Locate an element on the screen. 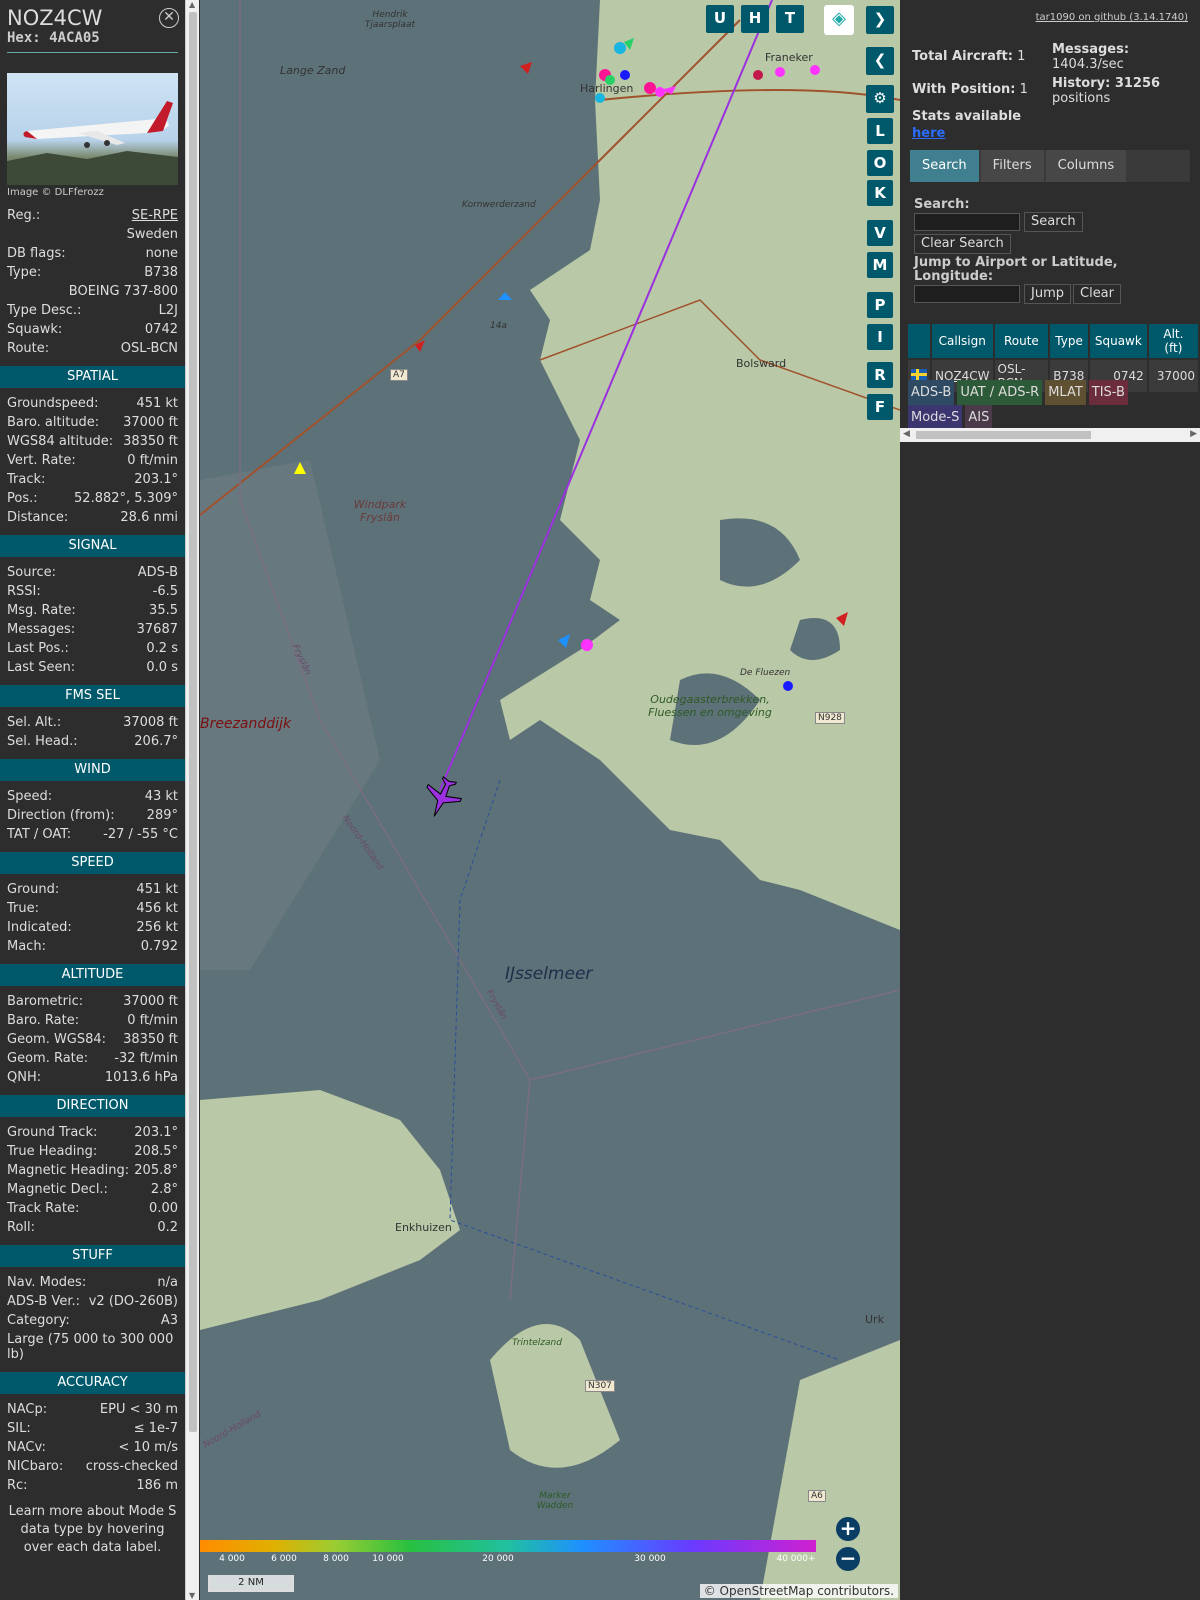 The height and width of the screenshot is (1600, 1200). info-label: Type: is located at coordinates (24, 272).